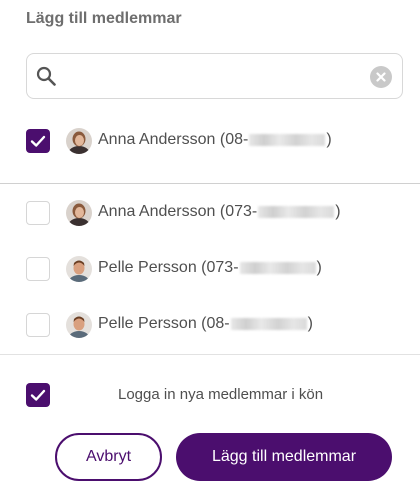 The image size is (420, 495). I want to click on member-row: Anna Andersson (08-), so click(216, 141).